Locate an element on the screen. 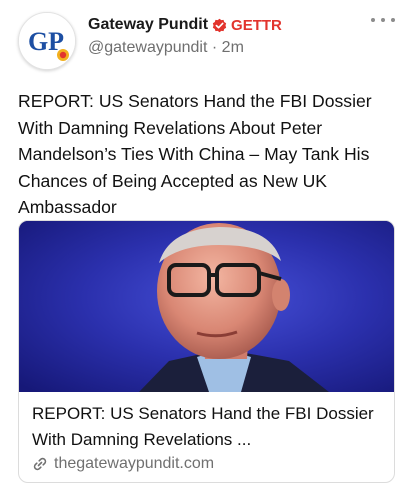  link-preview-domain-row: thegatewaypundit.com is located at coordinates (123, 464).